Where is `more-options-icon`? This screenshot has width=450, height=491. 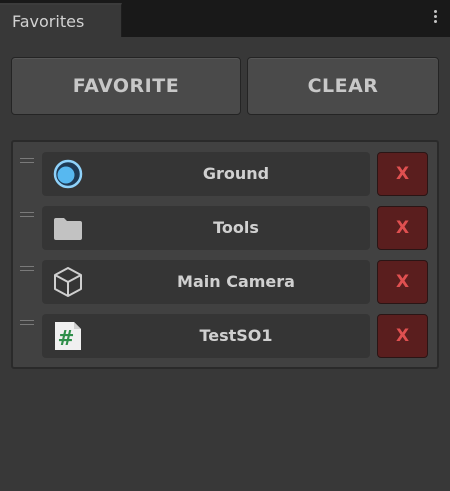
more-options-icon is located at coordinates (436, 18).